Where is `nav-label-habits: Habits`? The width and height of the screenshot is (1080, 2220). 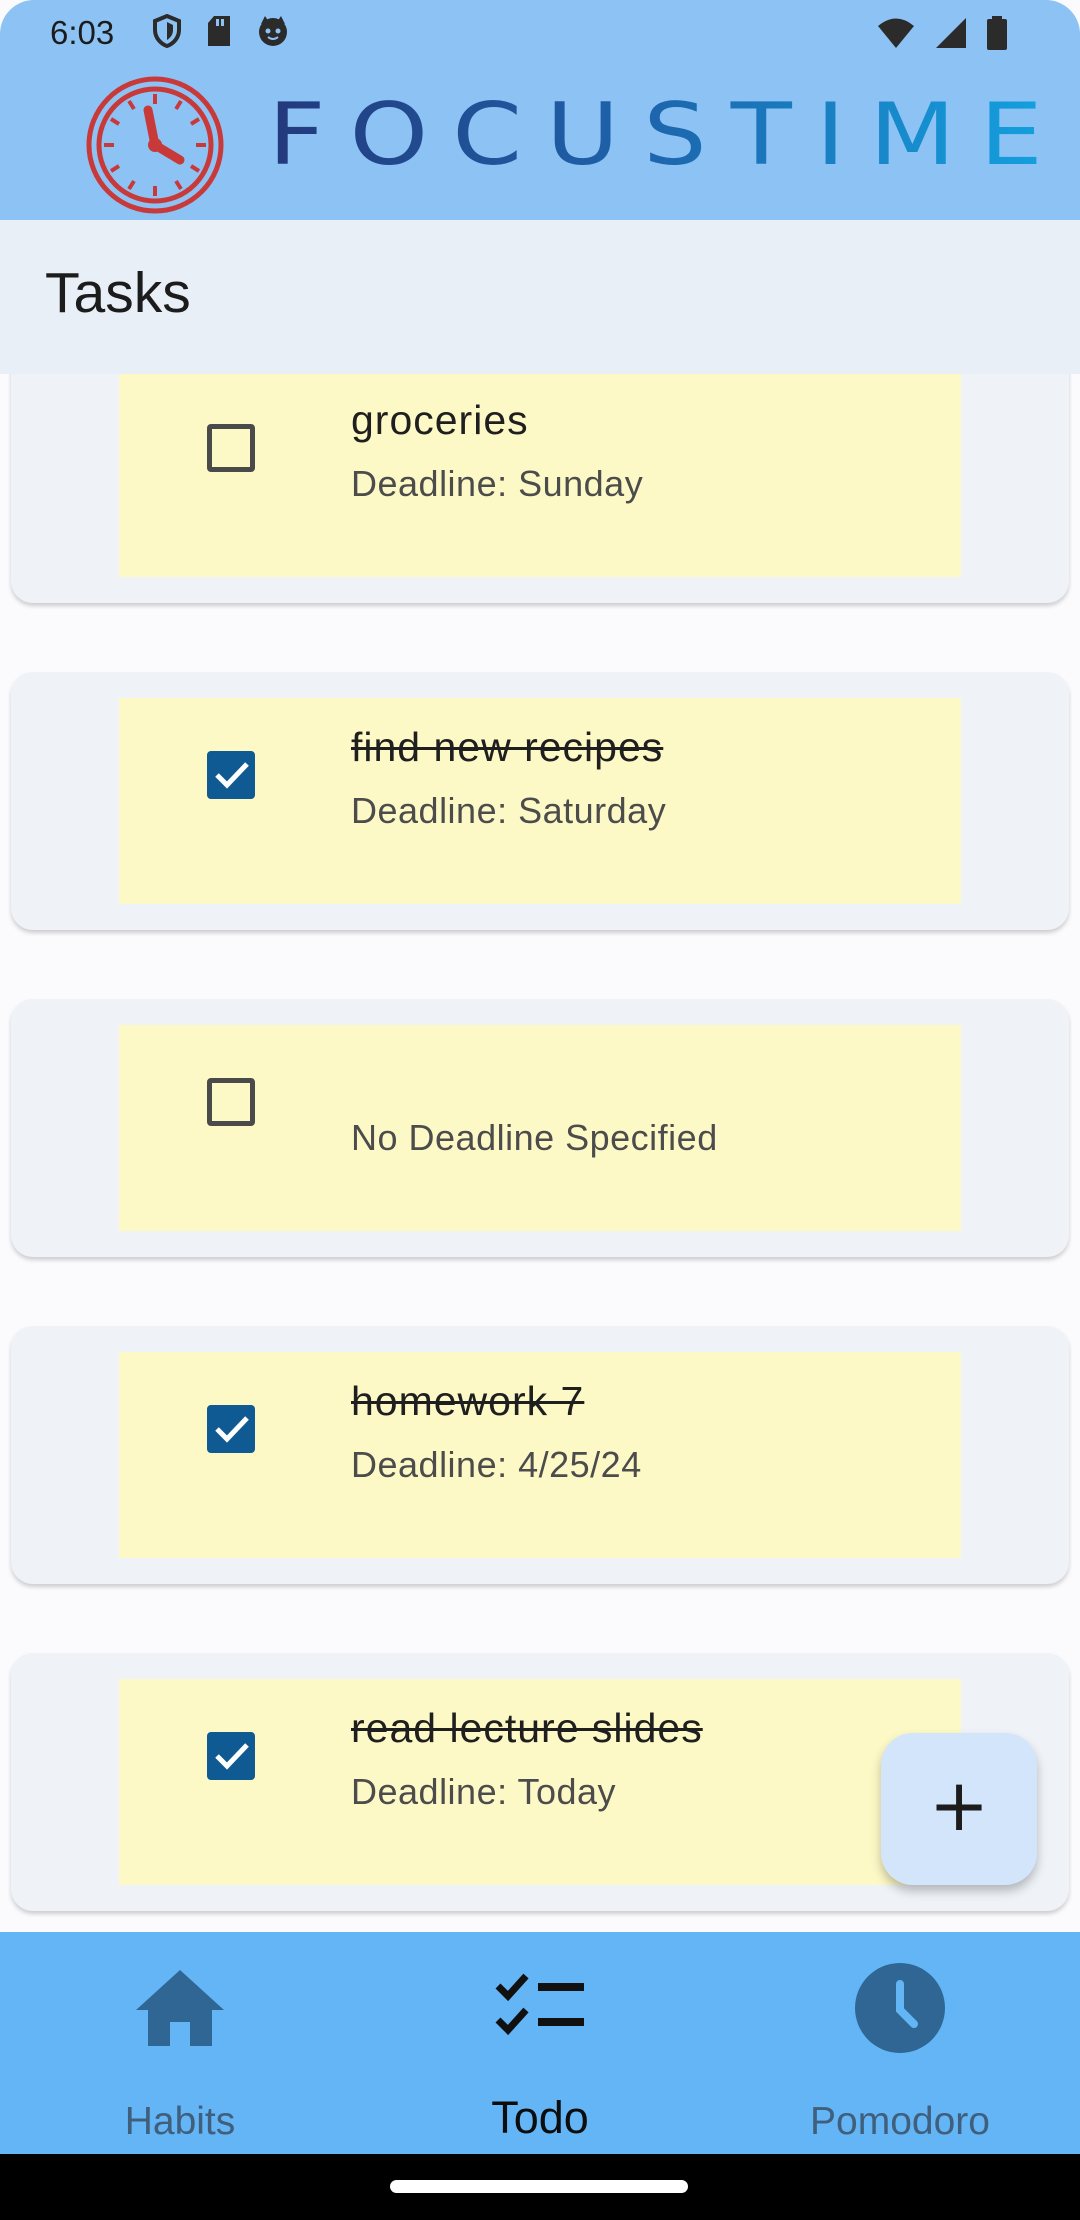 nav-label-habits: Habits is located at coordinates (180, 2121).